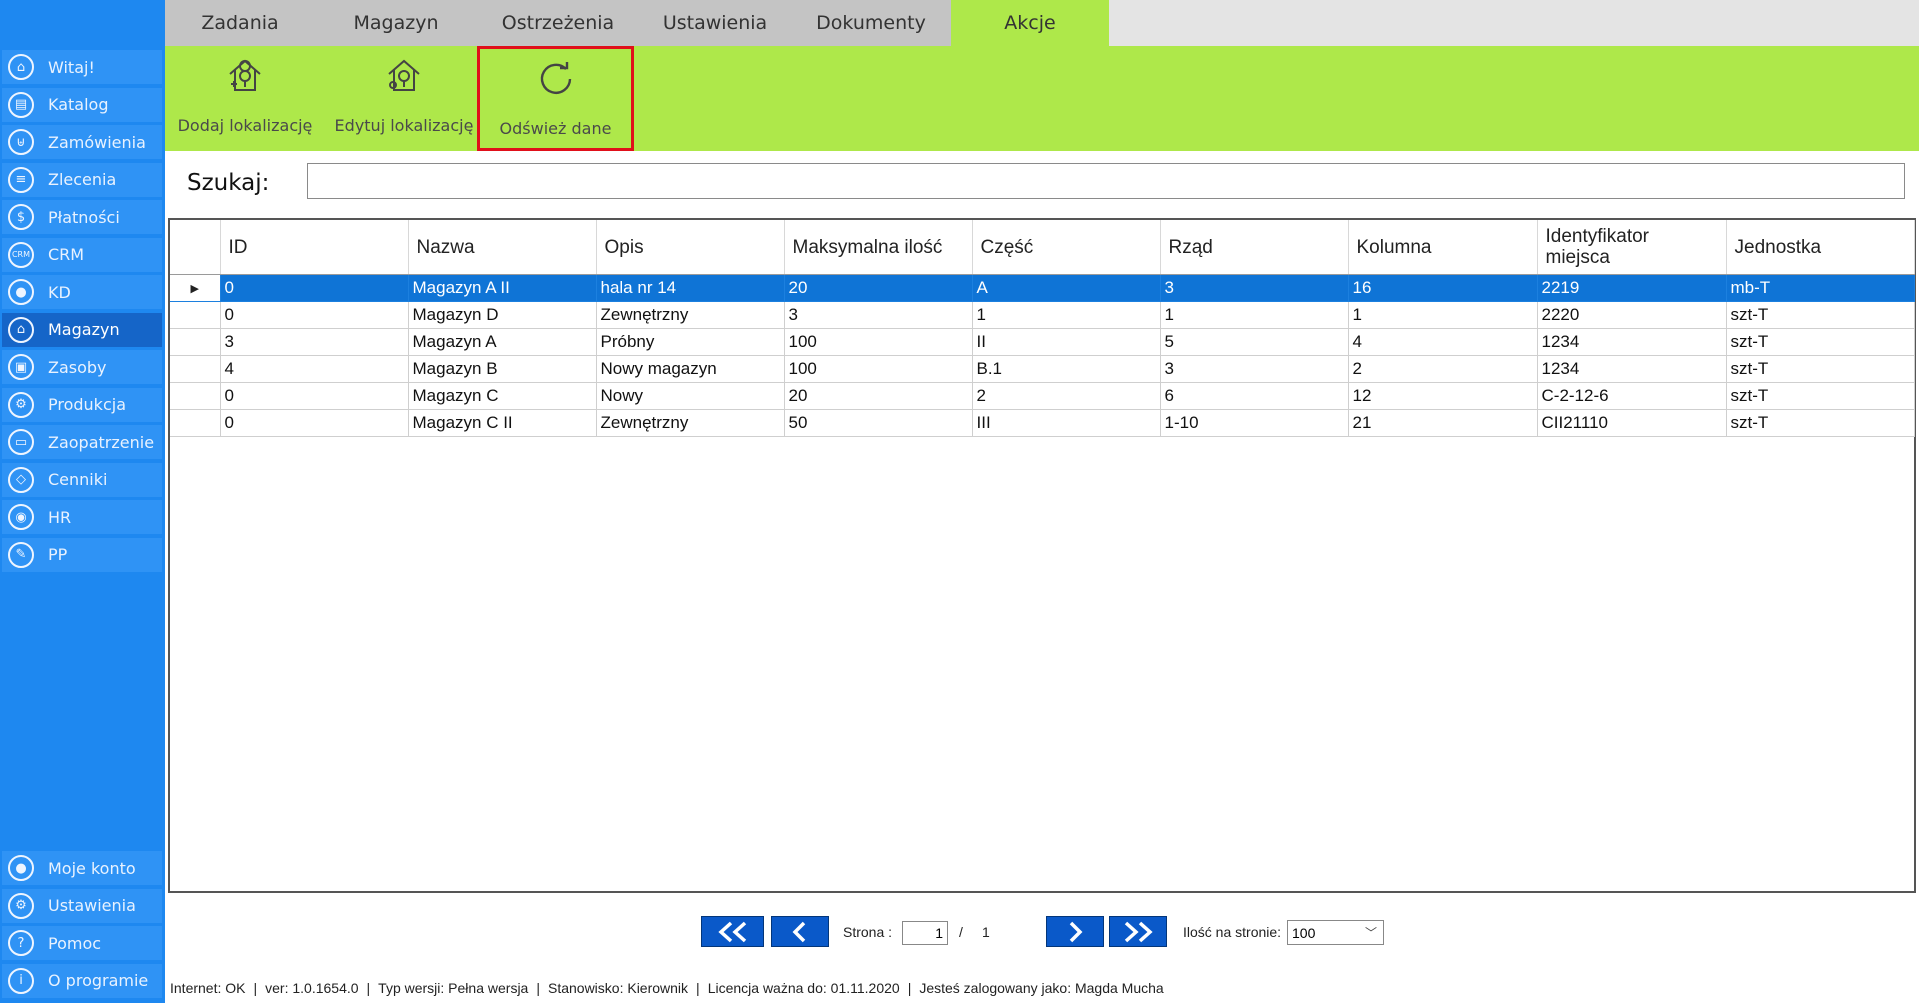 The image size is (1919, 1003). I want to click on dollar-icon: $, so click(21, 217).